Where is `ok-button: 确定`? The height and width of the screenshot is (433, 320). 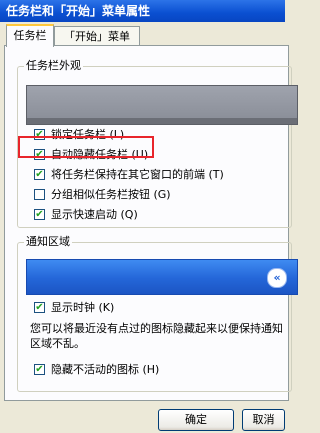 ok-button: 确定 is located at coordinates (196, 420).